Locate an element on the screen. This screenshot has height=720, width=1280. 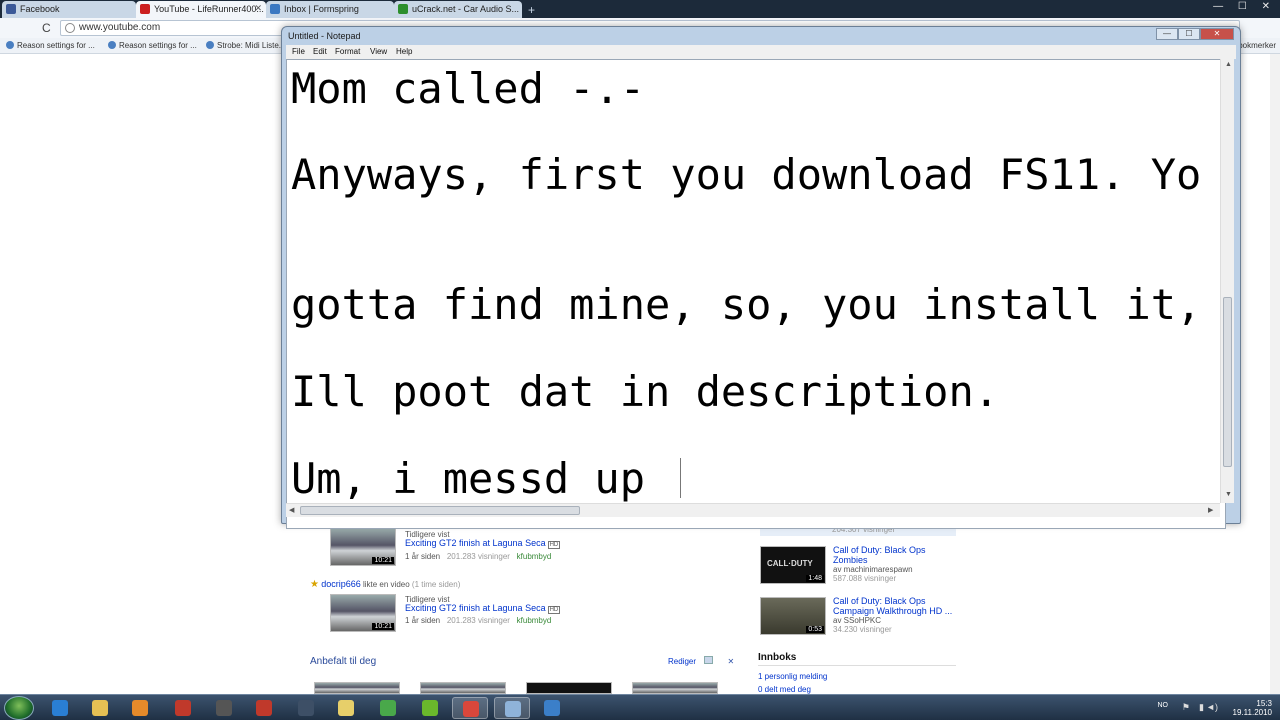
menu-help: Help is located at coordinates (404, 51).